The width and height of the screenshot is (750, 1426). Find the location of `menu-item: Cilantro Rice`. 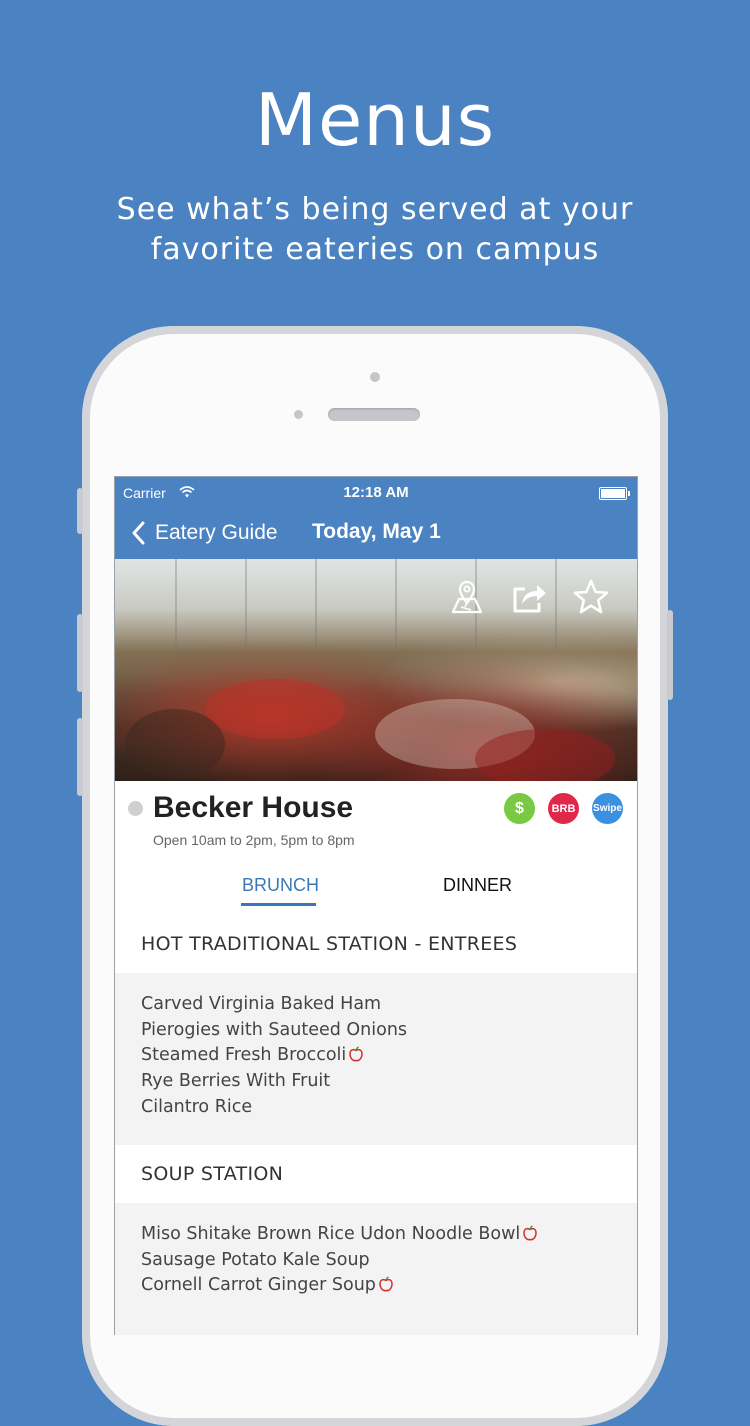

menu-item: Cilantro Rice is located at coordinates (197, 1106).